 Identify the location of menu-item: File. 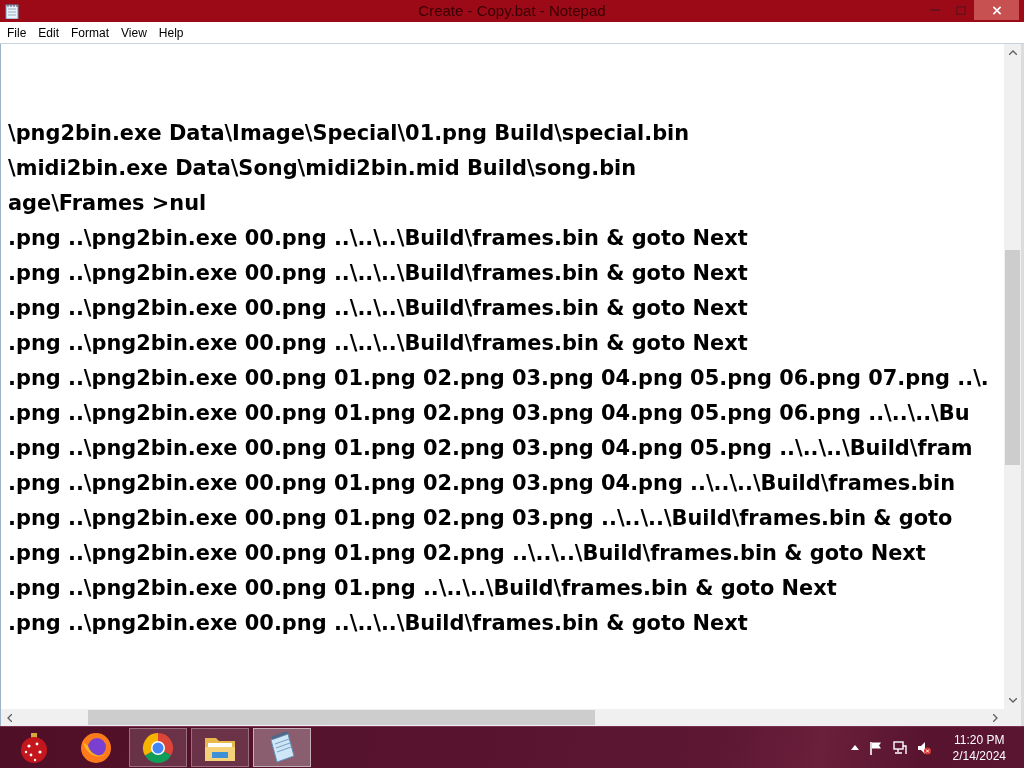
(17, 32).